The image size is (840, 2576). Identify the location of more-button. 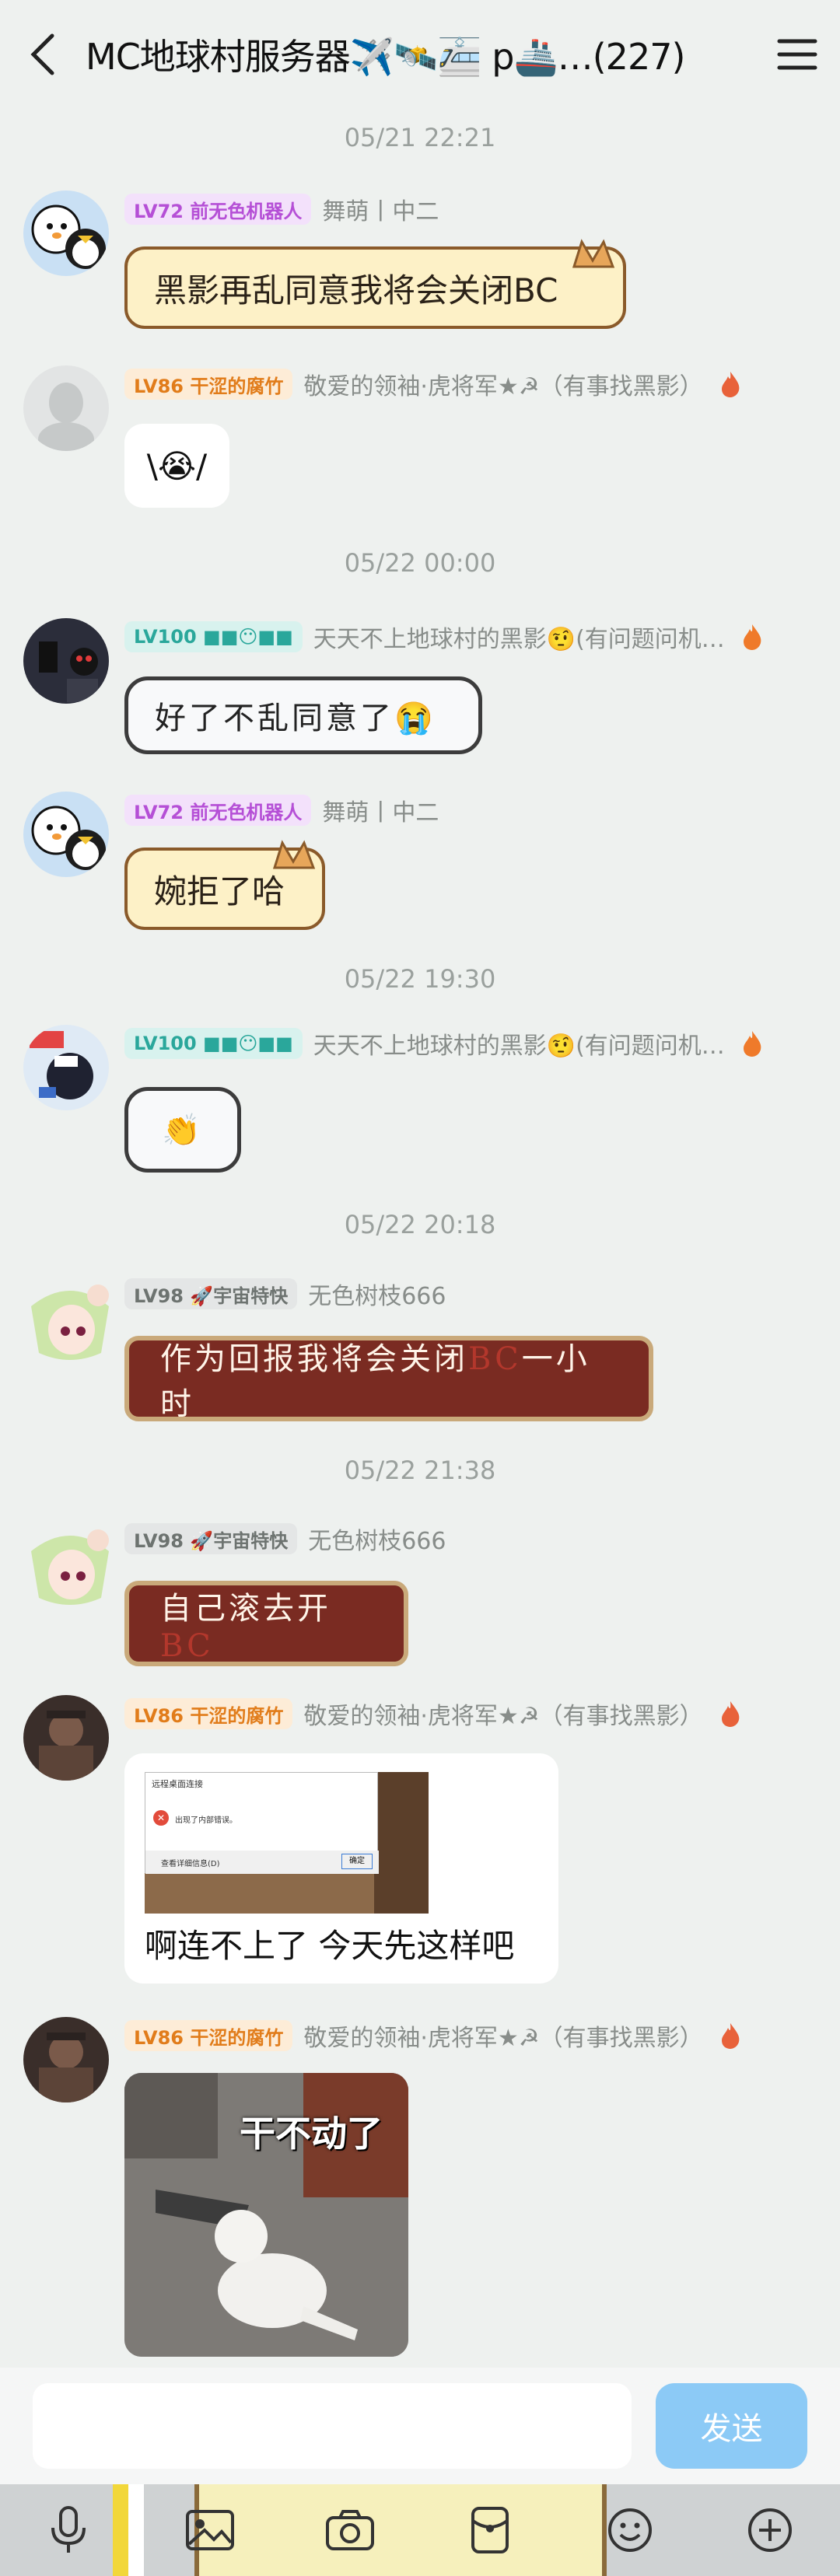
(770, 2530).